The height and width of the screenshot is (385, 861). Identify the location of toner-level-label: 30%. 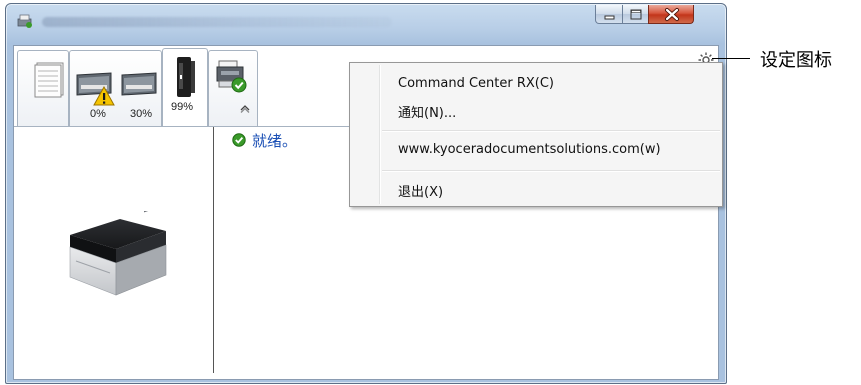
(141, 114).